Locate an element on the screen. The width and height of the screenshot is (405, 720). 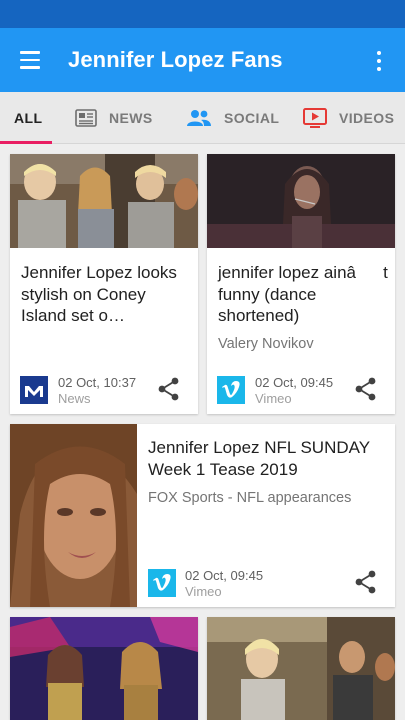
tab-news-label: NEWS is located at coordinates (131, 118).